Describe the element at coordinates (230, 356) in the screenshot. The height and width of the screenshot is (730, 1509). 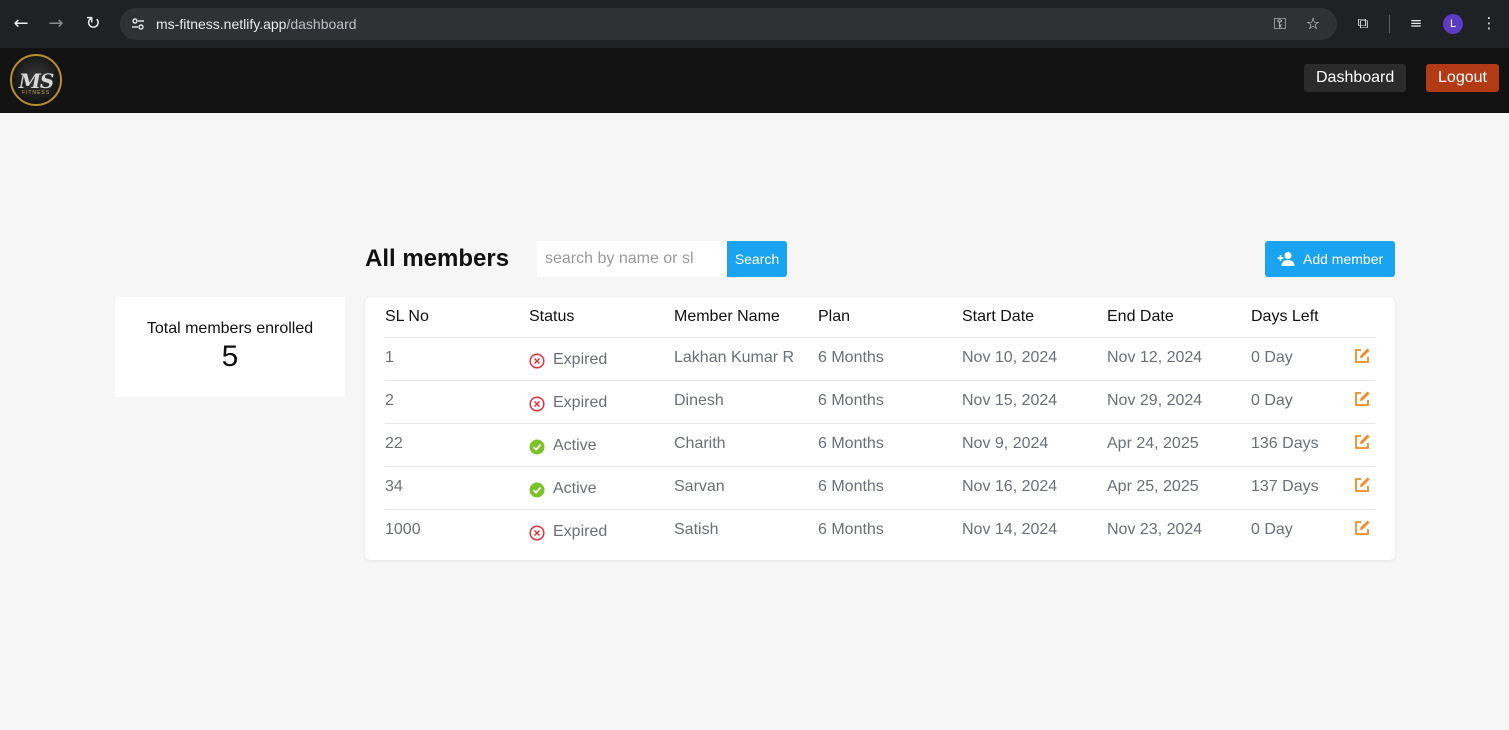
I see `total-members-value: 5` at that location.